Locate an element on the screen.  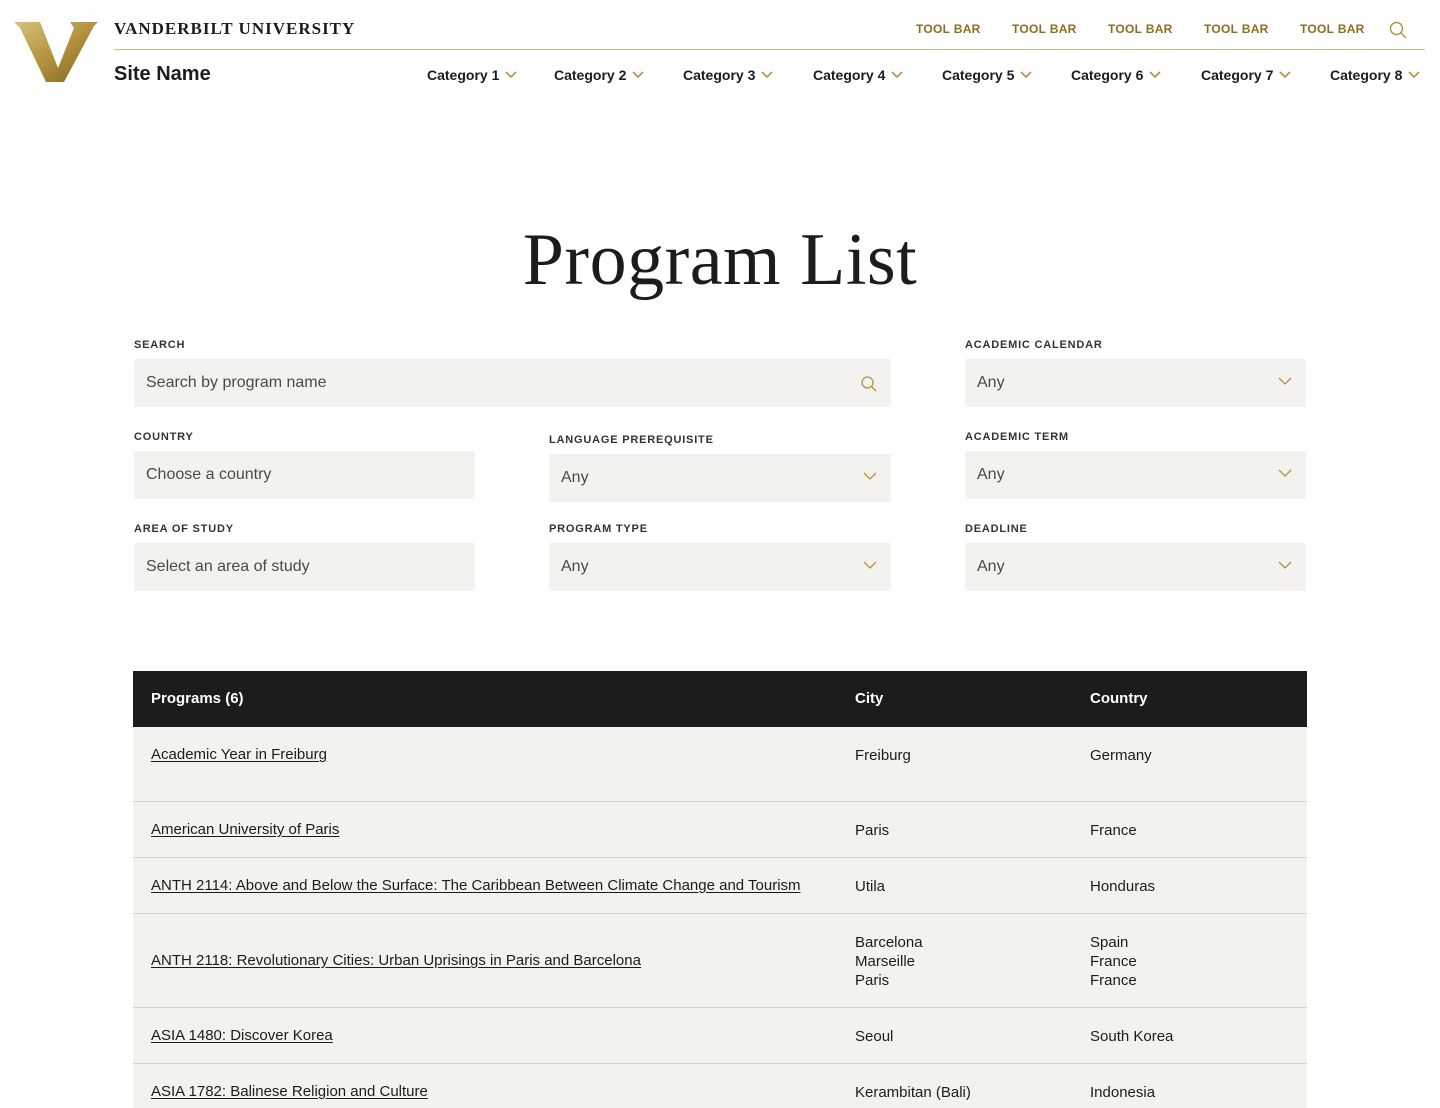
nav-category-2: Category 2 is located at coordinates (599, 75).